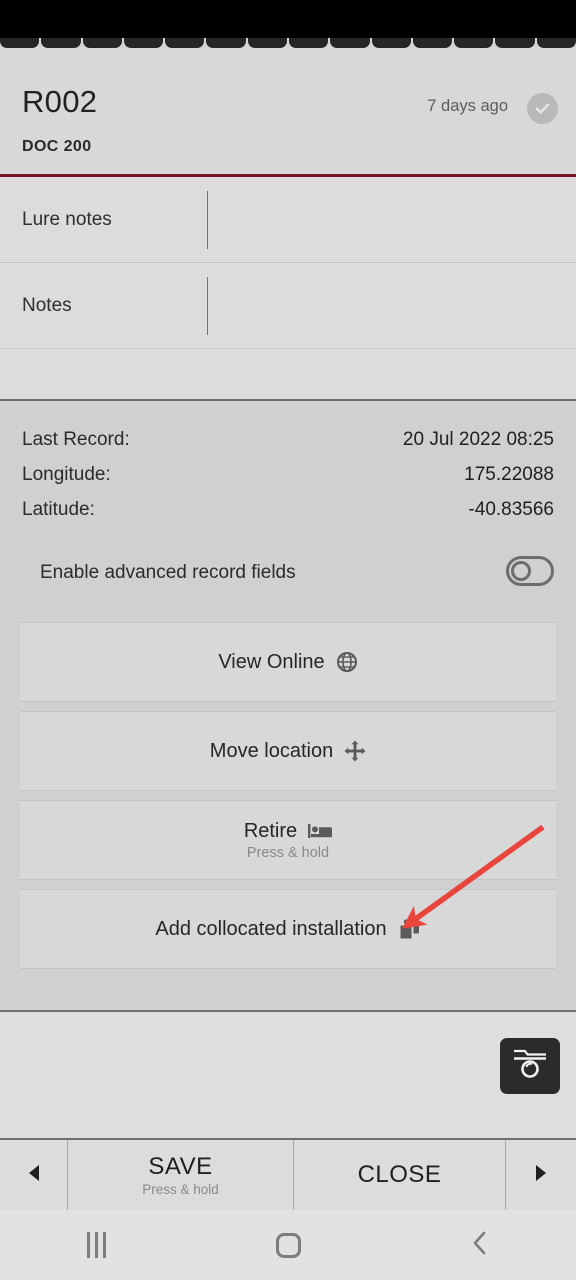  What do you see at coordinates (76, 439) in the screenshot?
I see `detail-key: Last Record:` at bounding box center [76, 439].